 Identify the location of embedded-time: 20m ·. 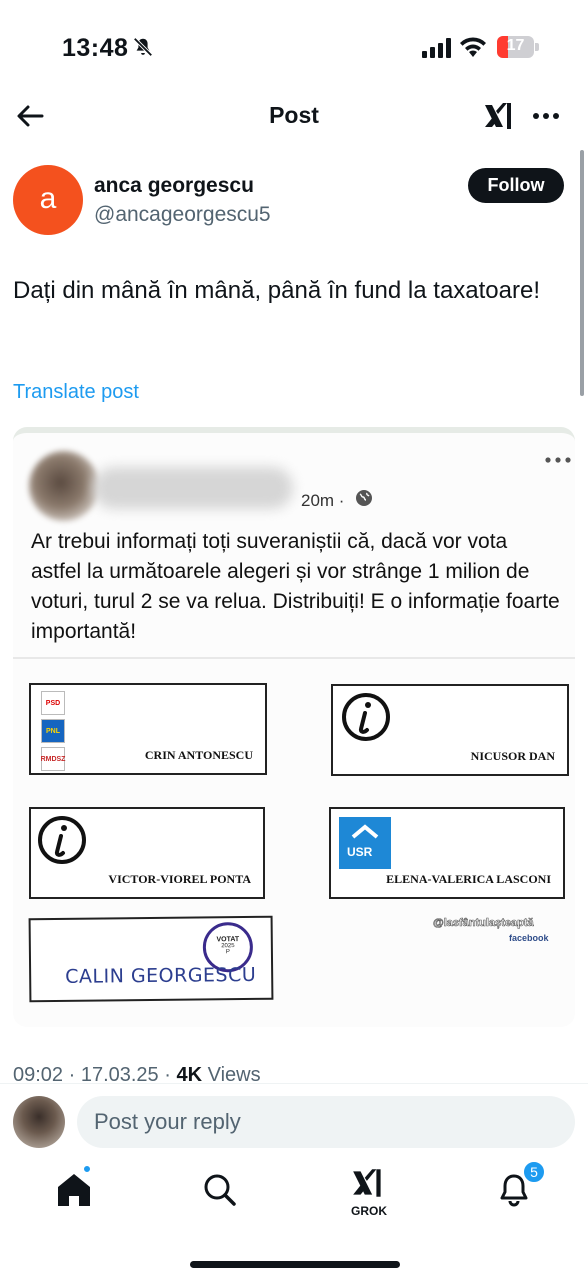
(323, 500).